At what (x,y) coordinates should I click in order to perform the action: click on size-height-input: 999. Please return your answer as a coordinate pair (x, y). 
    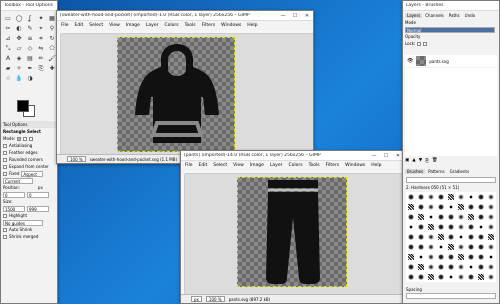
    Looking at the image, I should click on (38, 208).